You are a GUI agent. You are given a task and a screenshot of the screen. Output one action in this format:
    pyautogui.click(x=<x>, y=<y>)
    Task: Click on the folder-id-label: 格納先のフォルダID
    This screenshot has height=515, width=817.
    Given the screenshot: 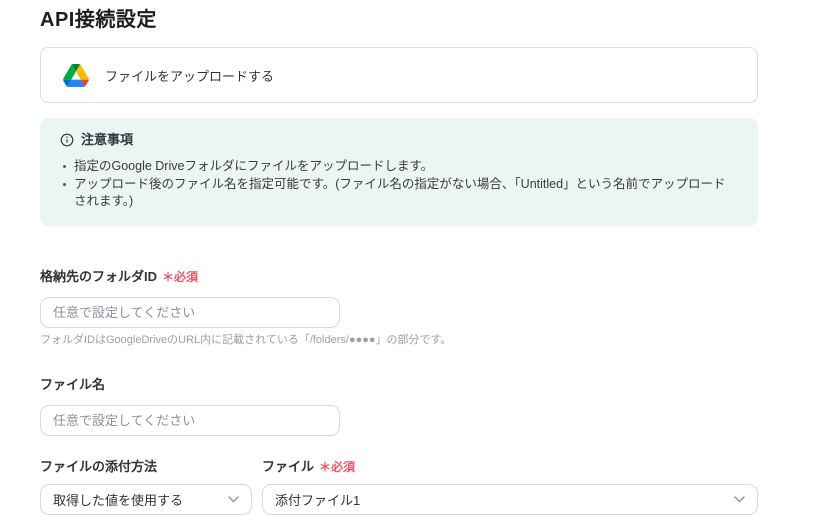 What is the action you would take?
    pyautogui.click(x=99, y=276)
    